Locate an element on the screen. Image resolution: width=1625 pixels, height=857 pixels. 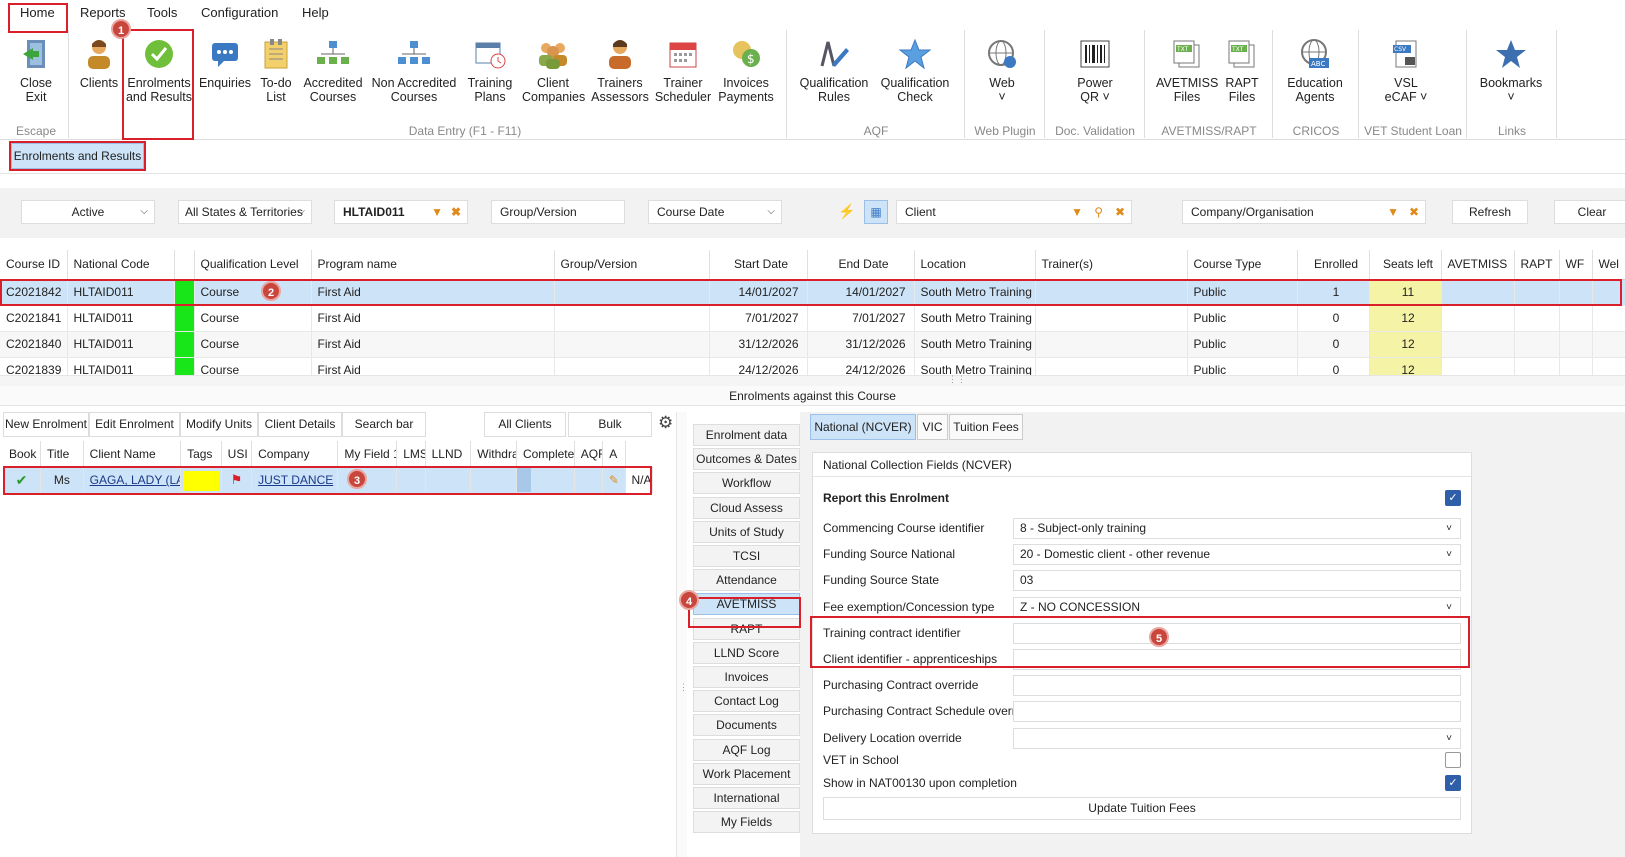
course-date-dropdown: Course Date ⌵ is located at coordinates (715, 212).